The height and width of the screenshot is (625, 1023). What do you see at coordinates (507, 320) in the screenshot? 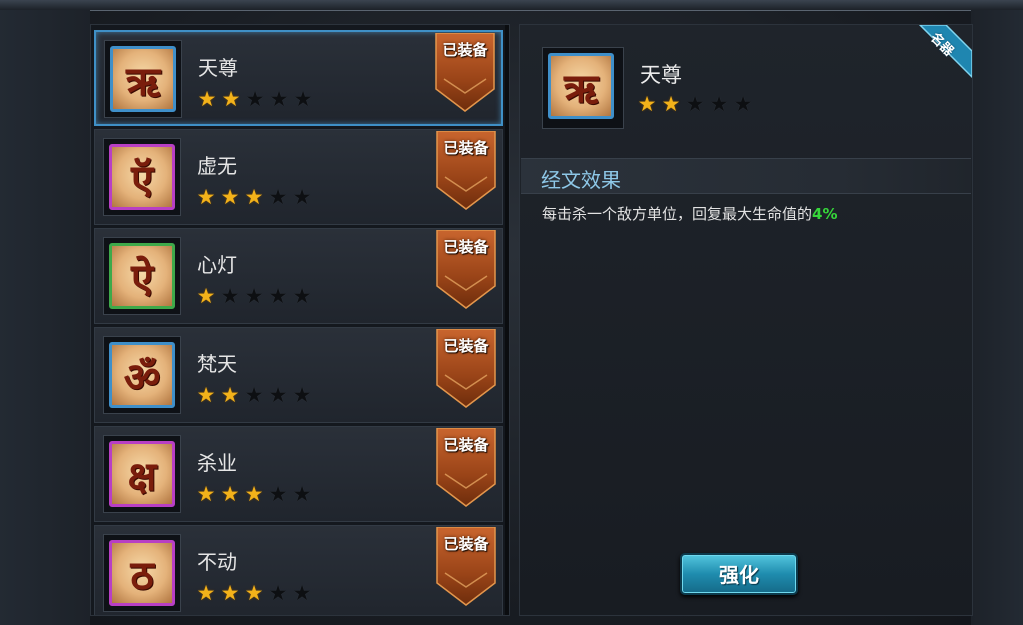
I see `list-scrollbar` at bounding box center [507, 320].